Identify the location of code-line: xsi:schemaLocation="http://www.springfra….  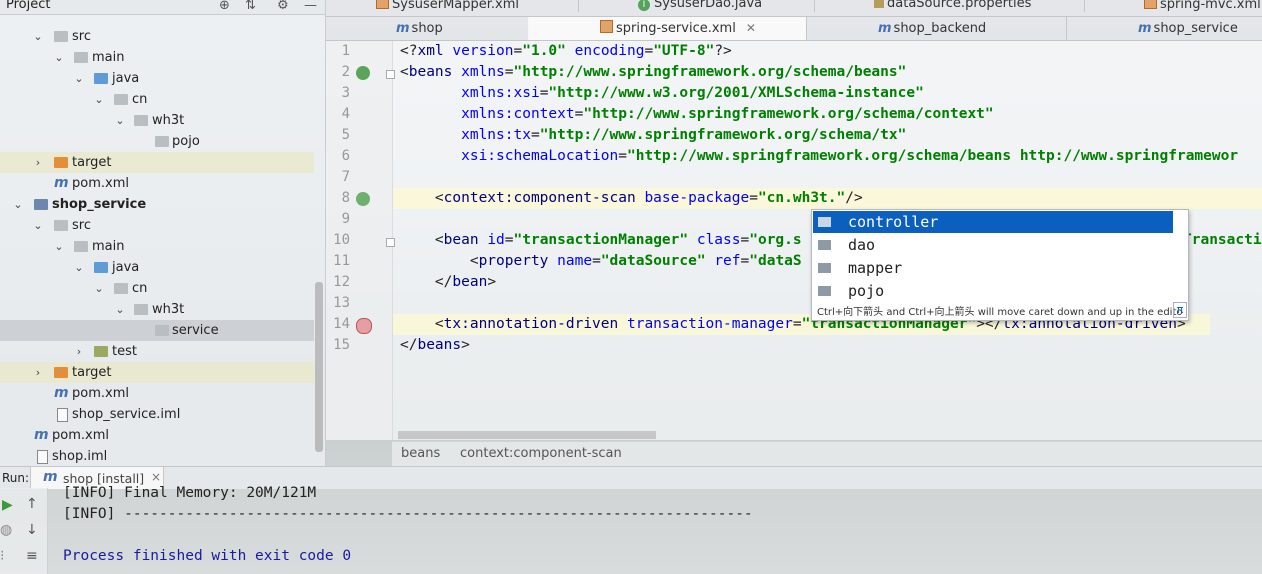
(819, 156).